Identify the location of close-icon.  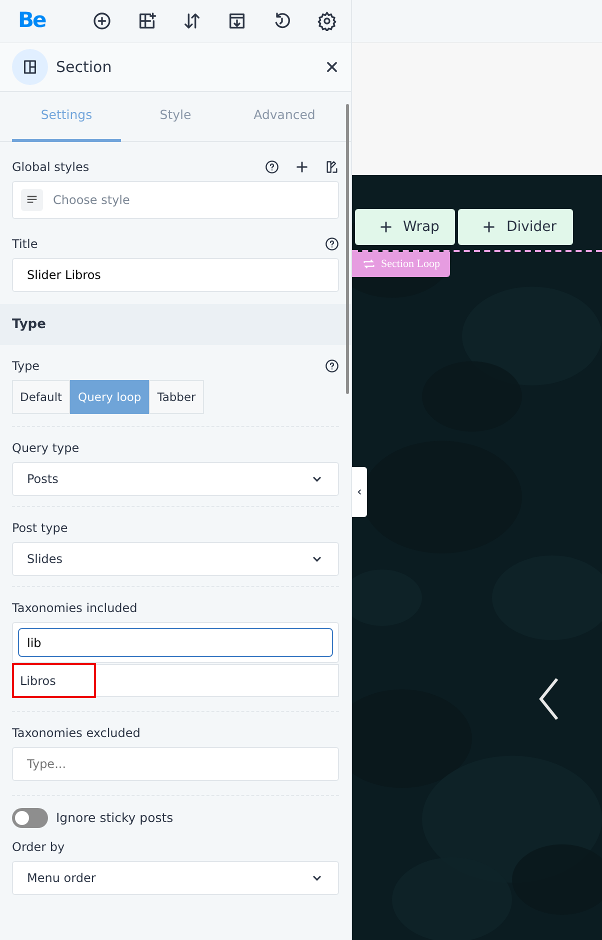
(332, 67).